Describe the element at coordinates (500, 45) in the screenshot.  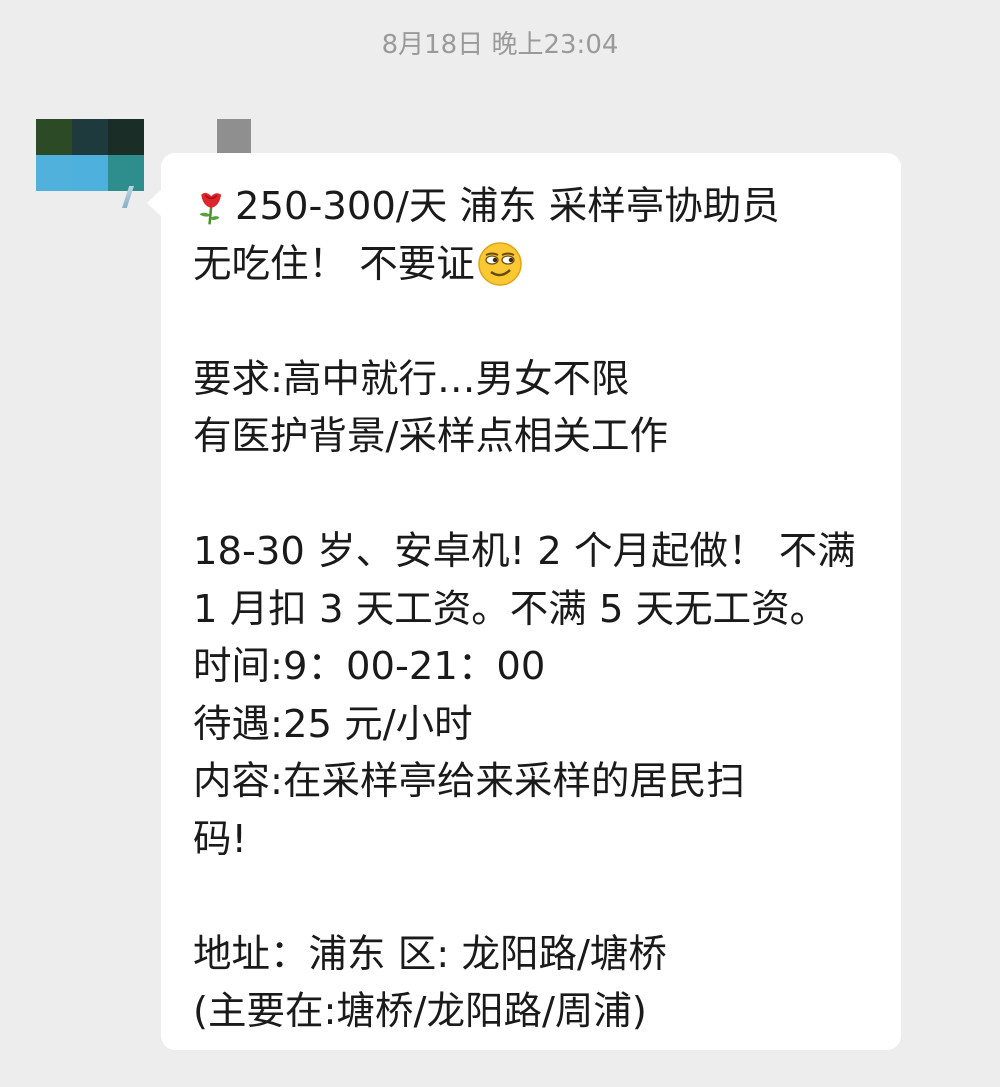
I see `timestamp: 8月18日 晚上23:04` at that location.